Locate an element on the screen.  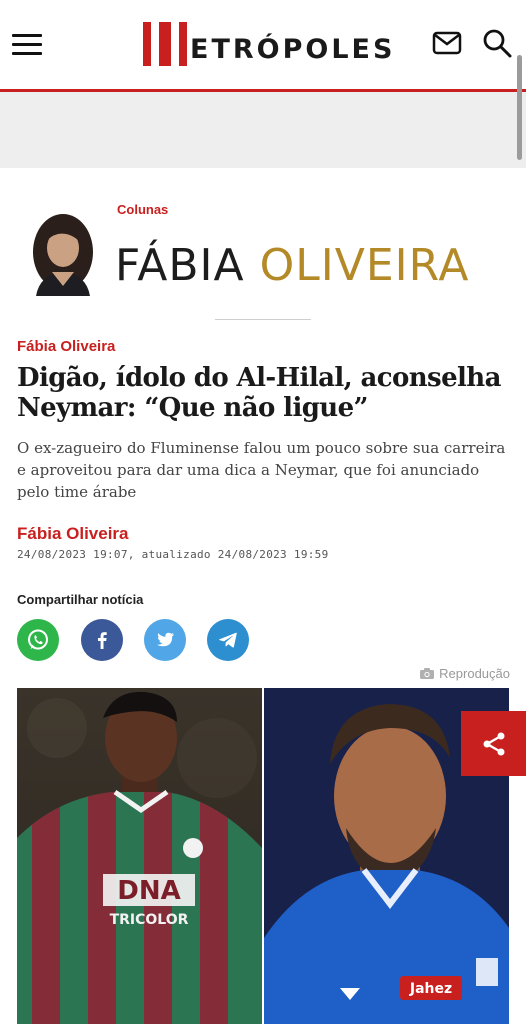
article-category: Fábia Oliveira is located at coordinates (264, 346).